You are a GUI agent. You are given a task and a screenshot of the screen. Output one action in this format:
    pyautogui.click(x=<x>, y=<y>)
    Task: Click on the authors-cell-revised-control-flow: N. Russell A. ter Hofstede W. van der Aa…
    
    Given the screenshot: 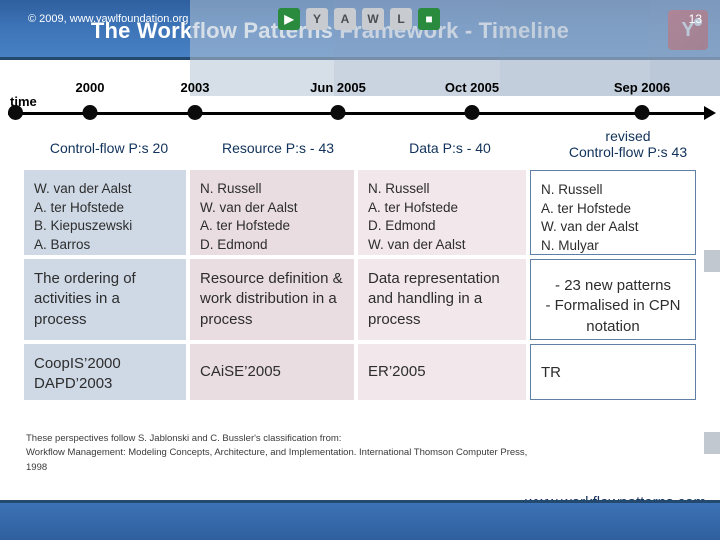 What is the action you would take?
    pyautogui.click(x=613, y=212)
    